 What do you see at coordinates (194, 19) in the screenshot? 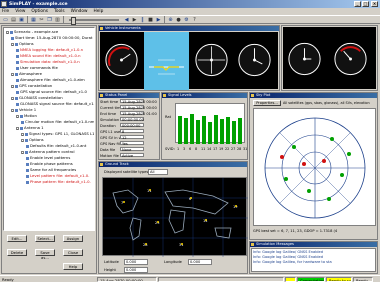
I see `help-icon: ?` at bounding box center [194, 19].